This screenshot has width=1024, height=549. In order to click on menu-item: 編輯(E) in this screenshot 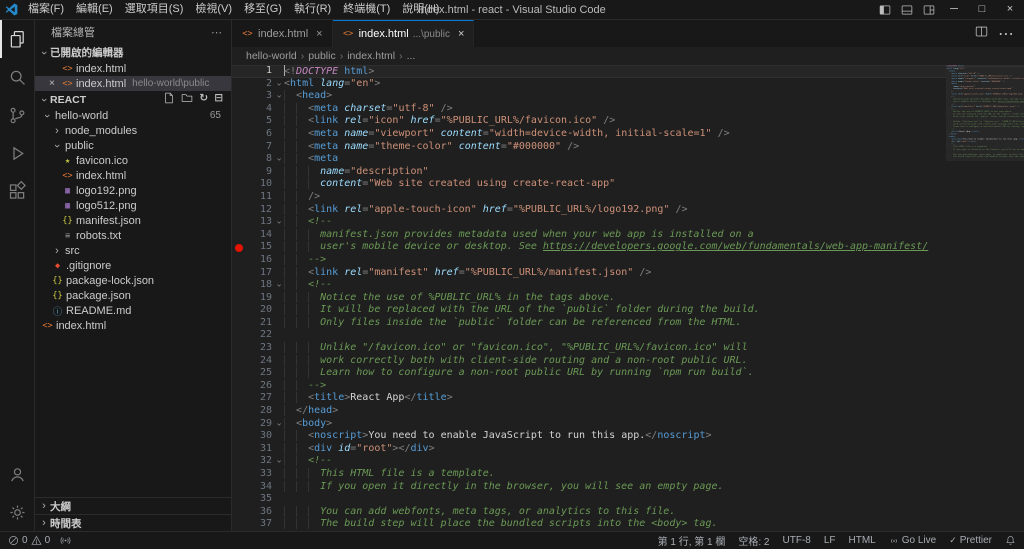, I will do `click(94, 9)`.